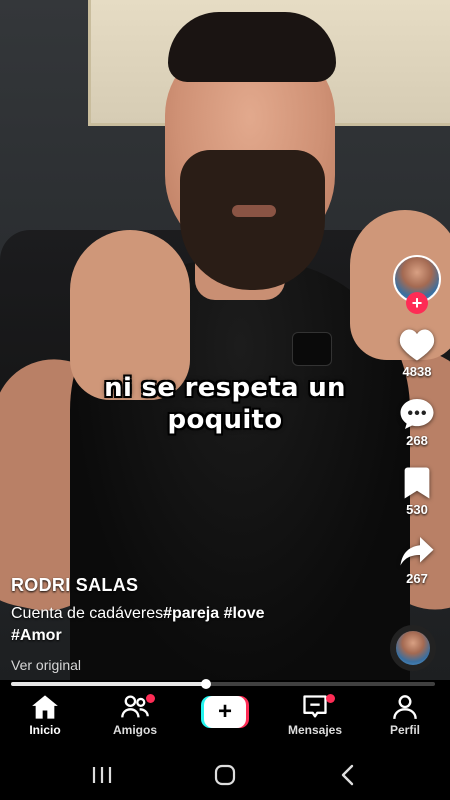 The height and width of the screenshot is (800, 450). I want to click on like-count: 4838, so click(417, 371).